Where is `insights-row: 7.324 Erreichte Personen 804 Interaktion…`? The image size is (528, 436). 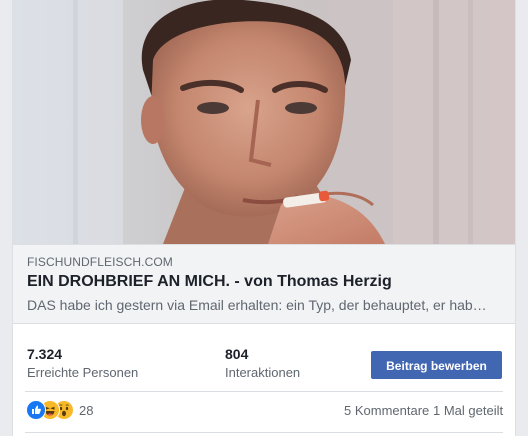
insights-row: 7.324 Erreichte Personen 804 Interaktion… is located at coordinates (264, 361).